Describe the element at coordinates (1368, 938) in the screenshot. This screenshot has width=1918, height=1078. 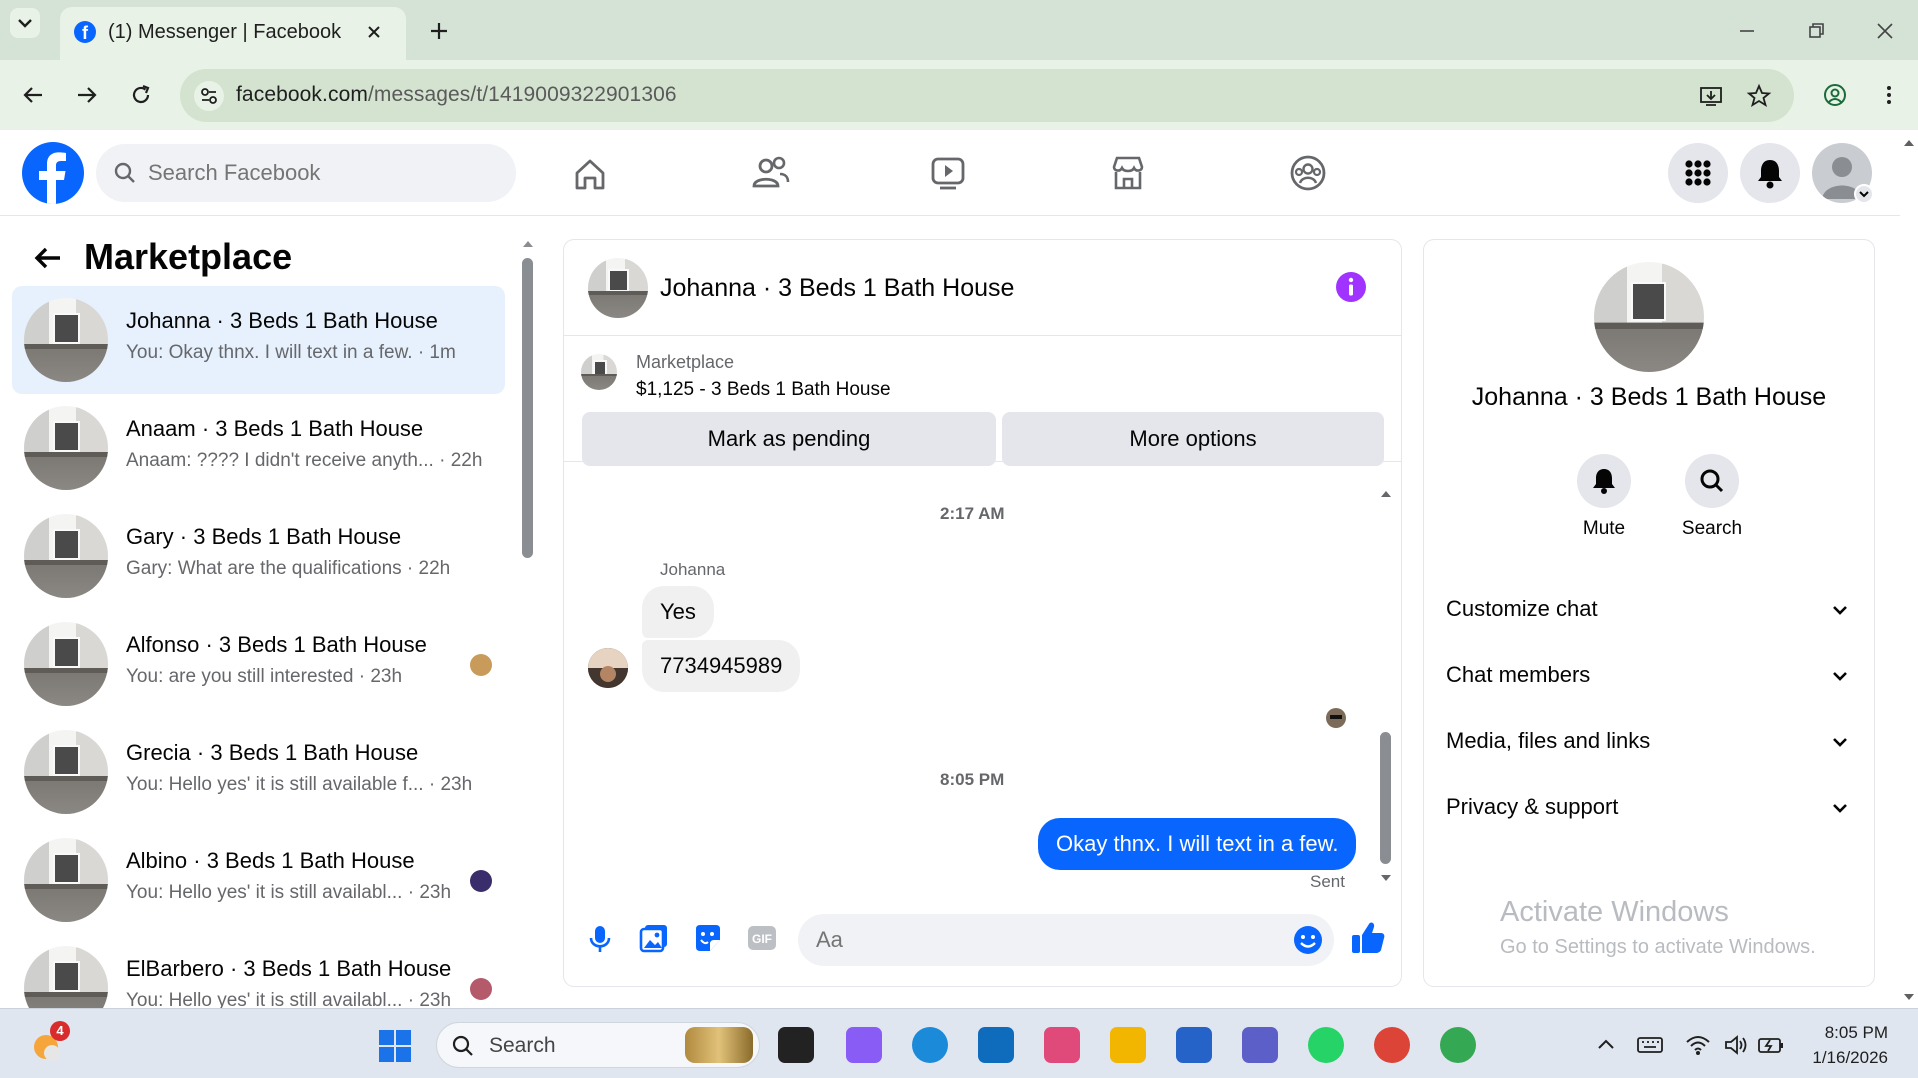
I see `send-like-button` at that location.